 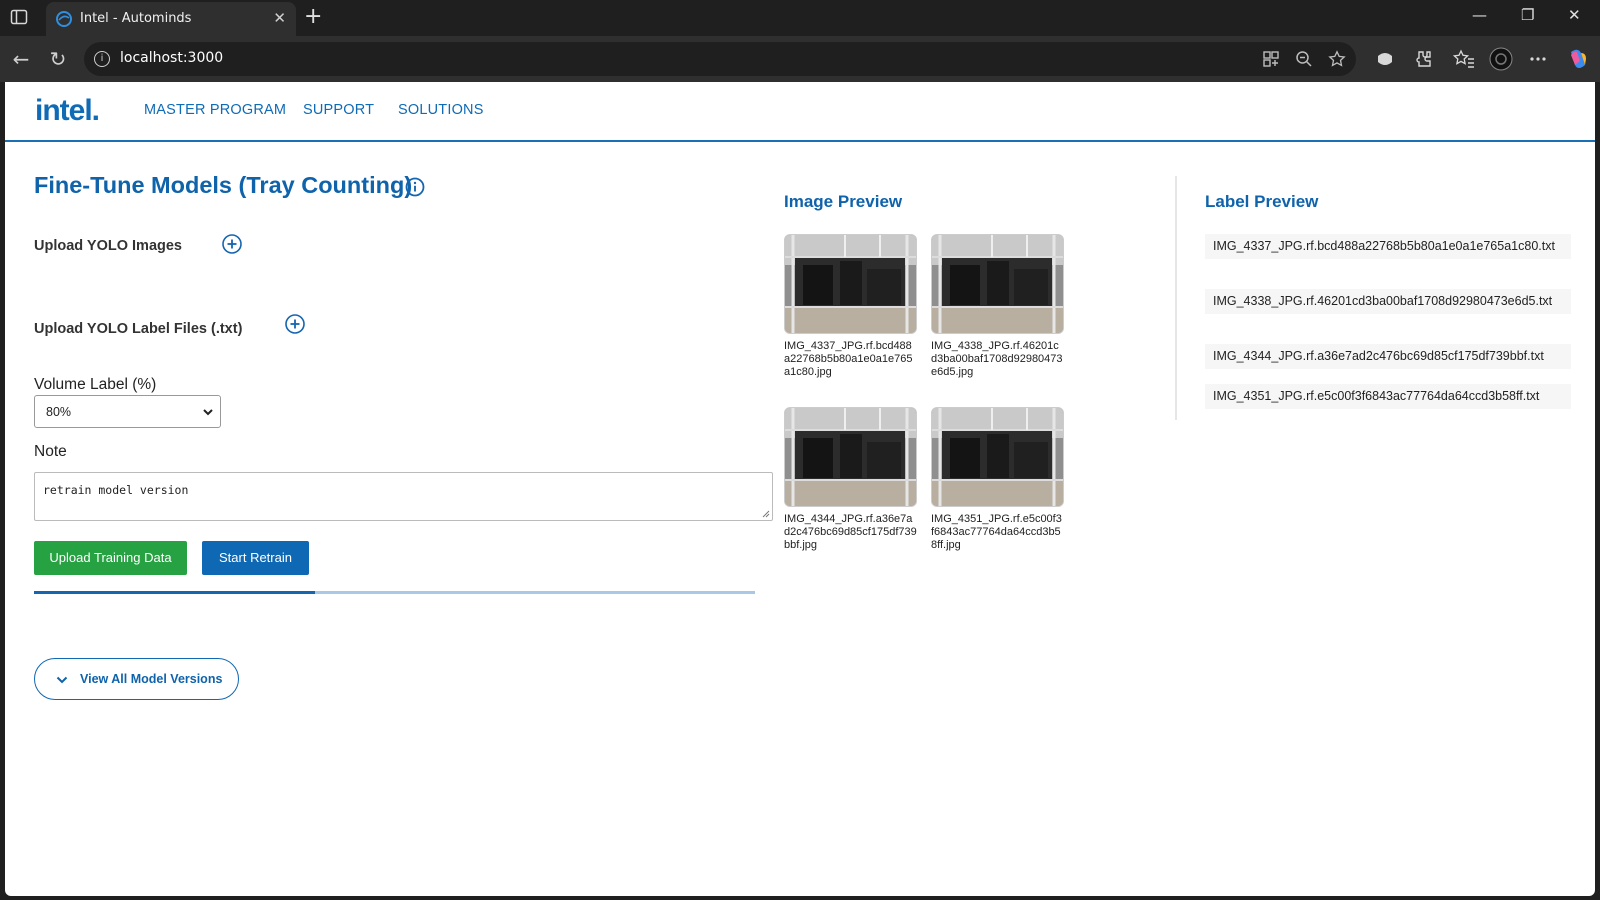 What do you see at coordinates (50, 451) in the screenshot?
I see `note-label: Note` at bounding box center [50, 451].